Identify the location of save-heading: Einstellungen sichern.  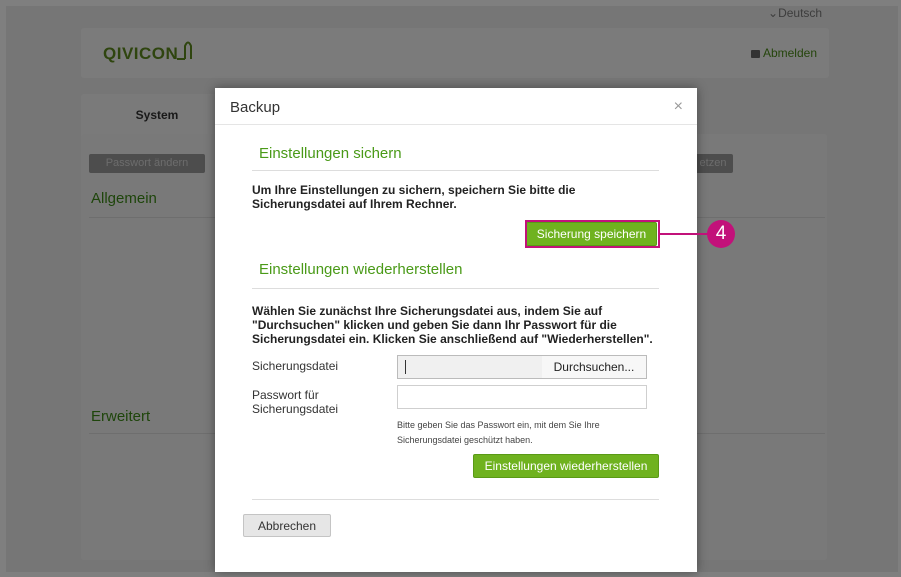
(330, 153).